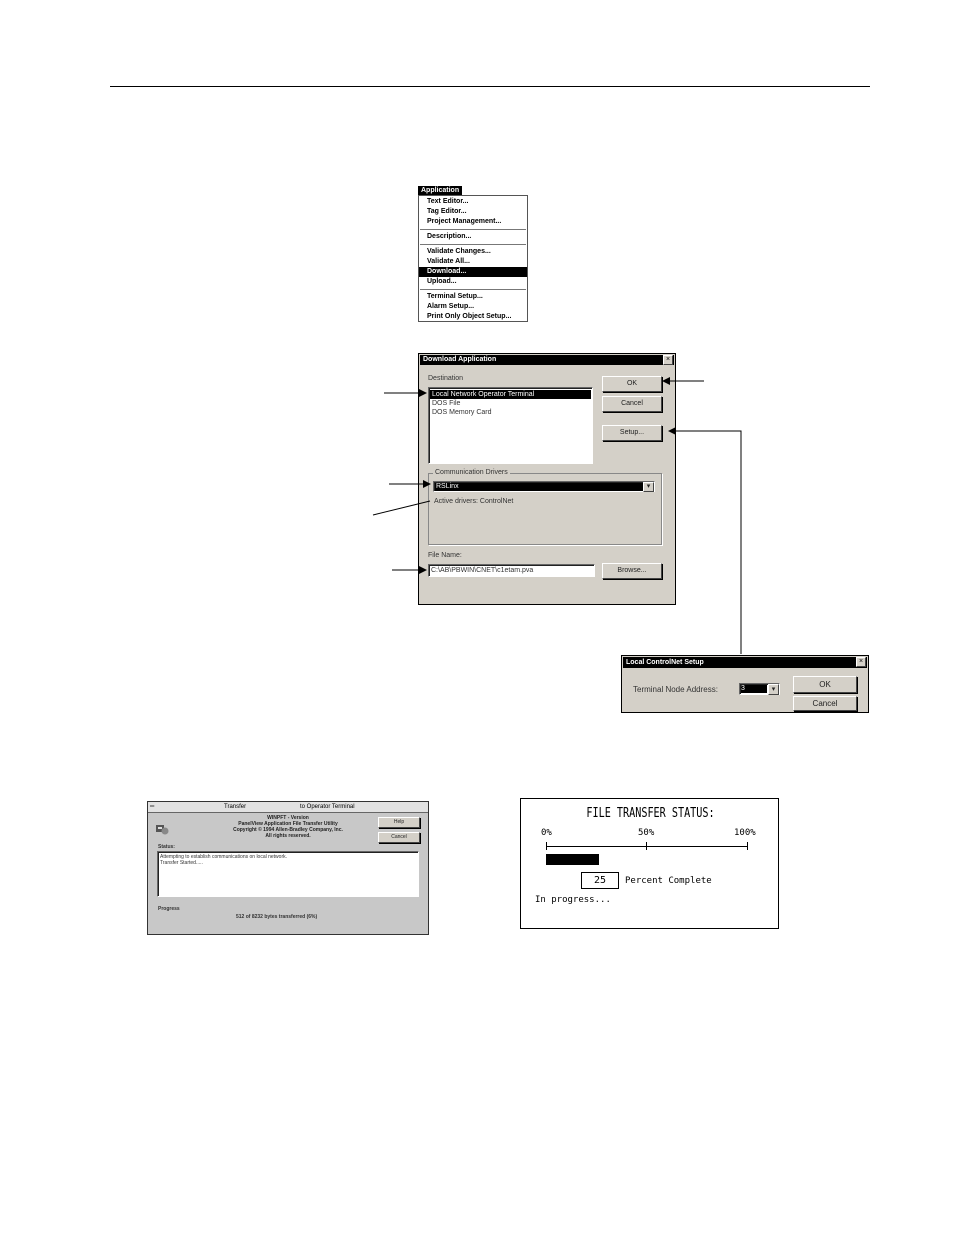 This screenshot has width=954, height=1235. Describe the element at coordinates (705, 540) in the screenshot. I see `arrow-setup-link` at that location.